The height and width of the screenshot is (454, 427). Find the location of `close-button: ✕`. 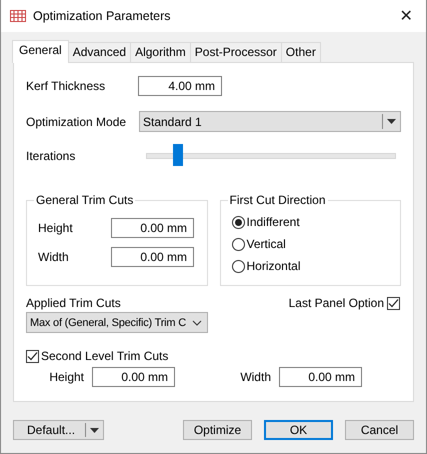

close-button: ✕ is located at coordinates (406, 16).